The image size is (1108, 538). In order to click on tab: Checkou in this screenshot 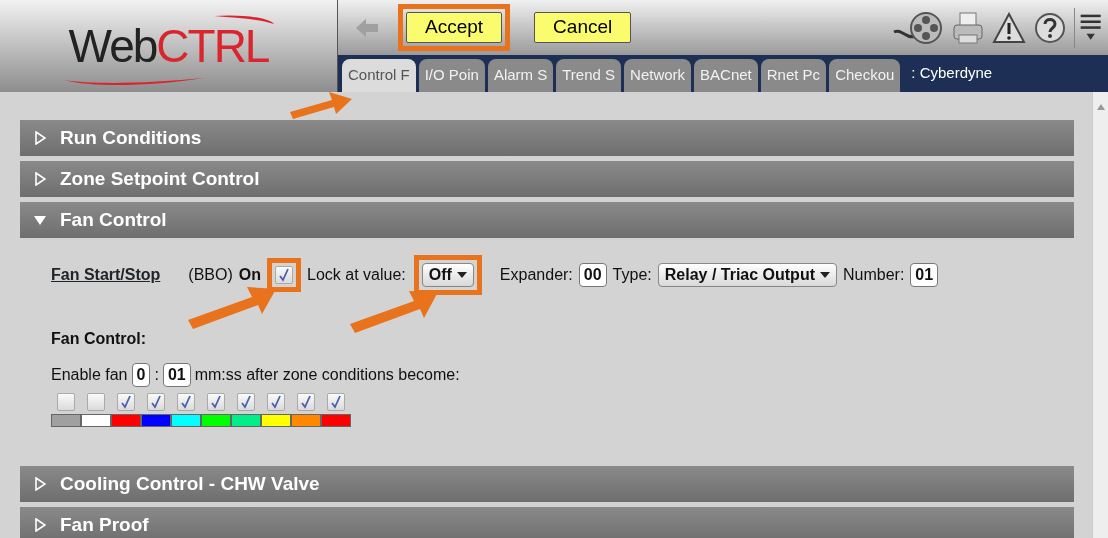, I will do `click(865, 75)`.